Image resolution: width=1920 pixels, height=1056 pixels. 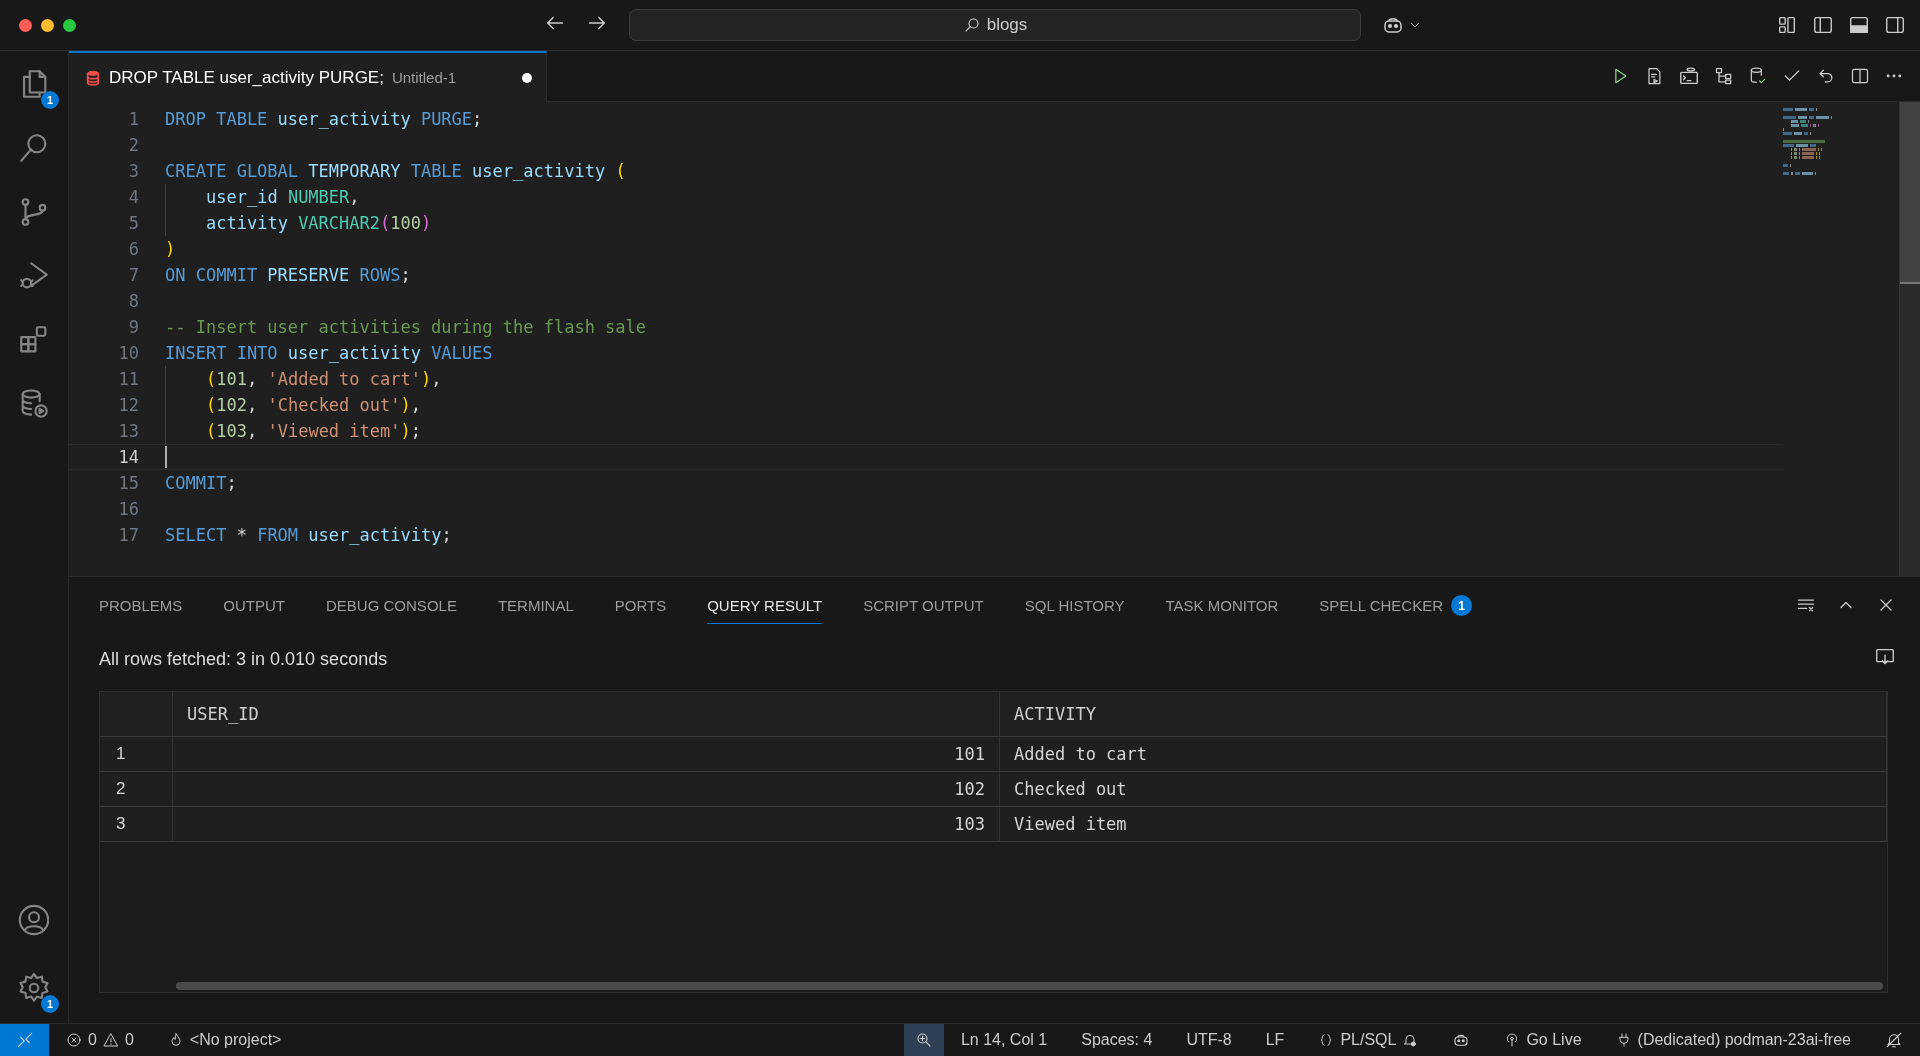 What do you see at coordinates (74, 1040) in the screenshot?
I see `error-icon` at bounding box center [74, 1040].